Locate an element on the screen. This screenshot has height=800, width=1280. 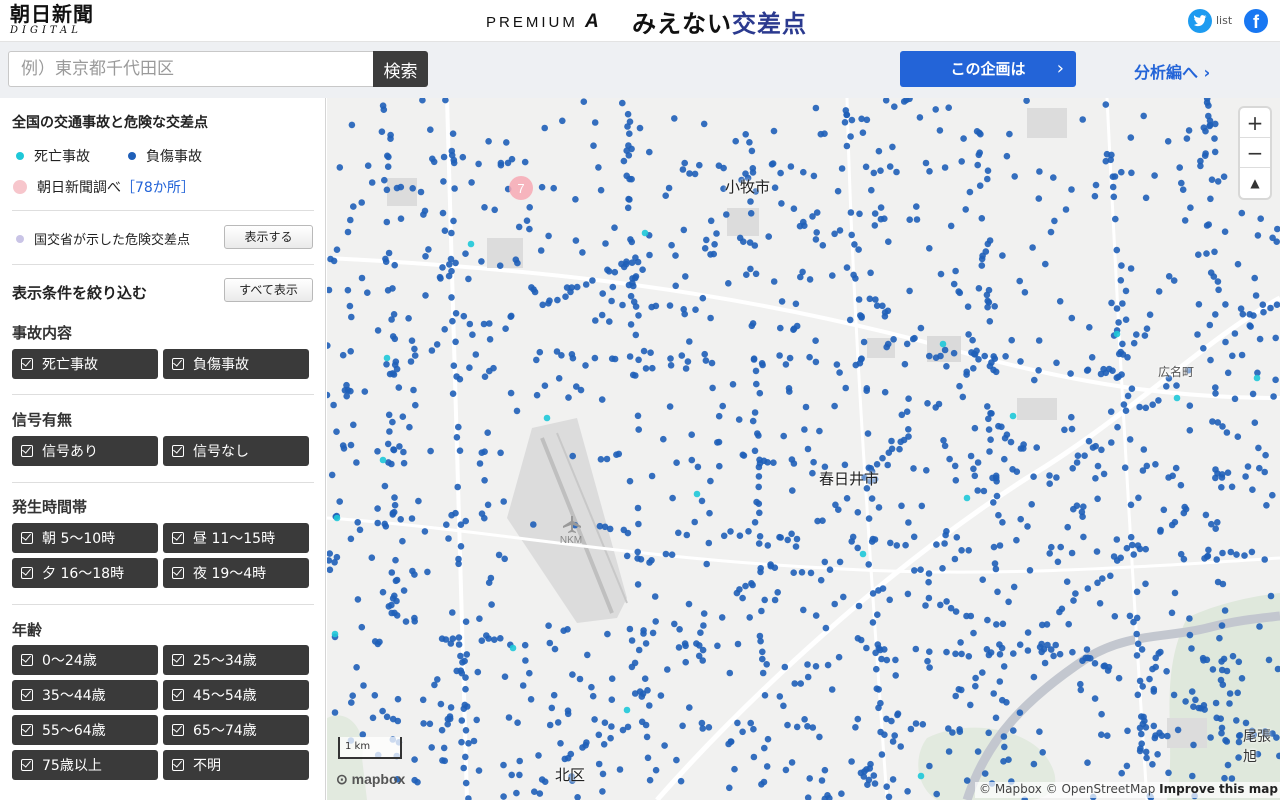
fatal-accident-dot is located at coordinates (921, 776).